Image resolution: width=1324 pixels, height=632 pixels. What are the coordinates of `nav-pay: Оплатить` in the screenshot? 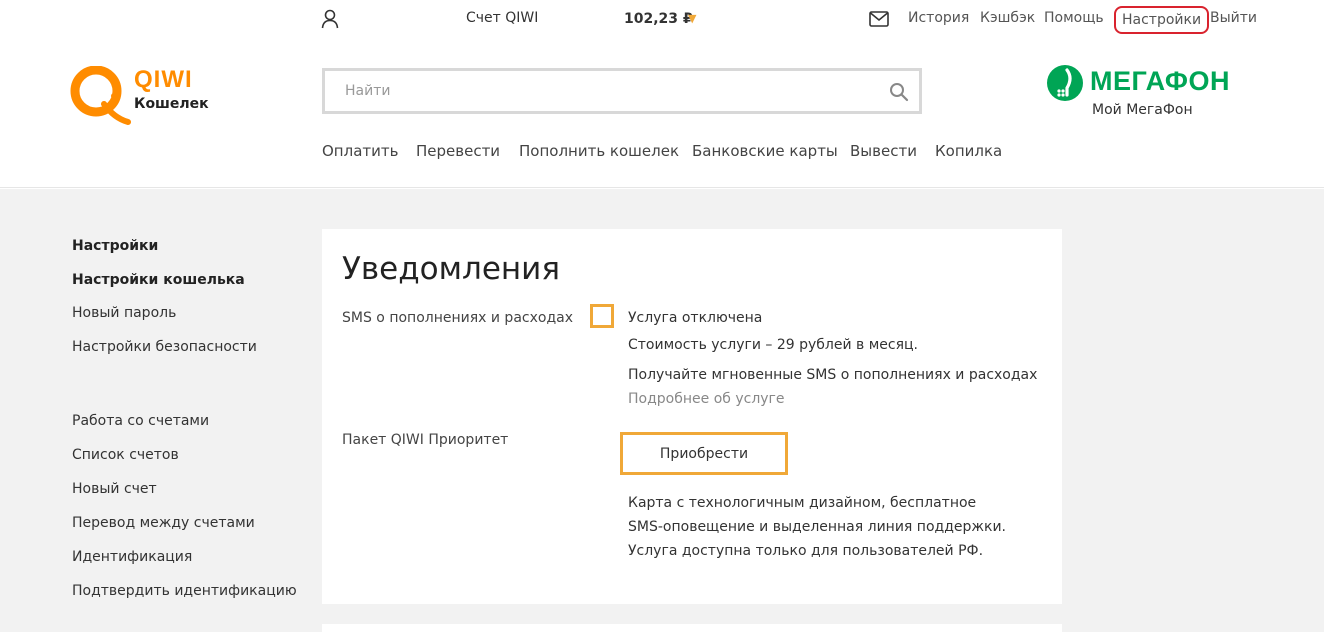 It's located at (360, 151).